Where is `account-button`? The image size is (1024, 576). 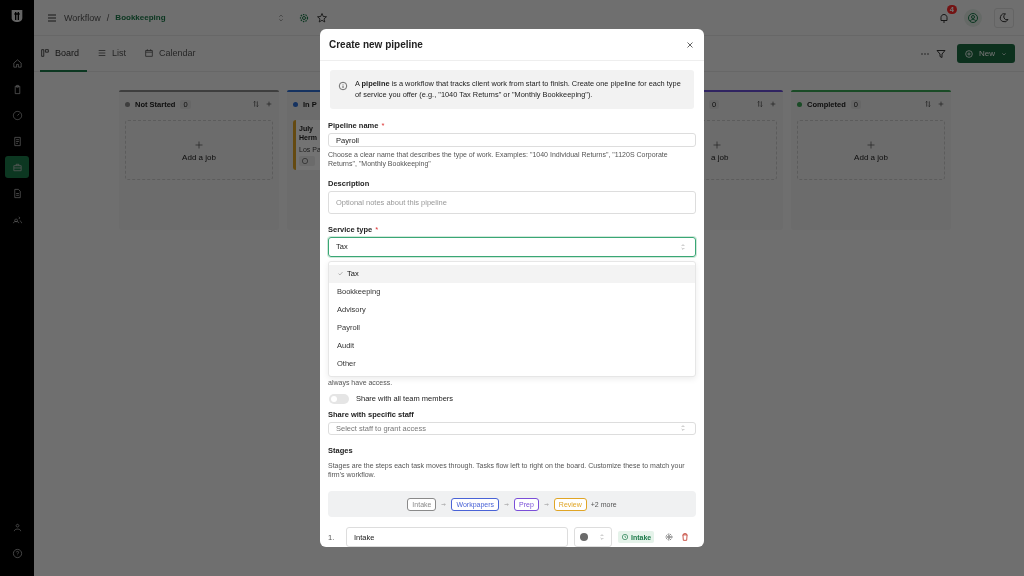 account-button is located at coordinates (973, 17).